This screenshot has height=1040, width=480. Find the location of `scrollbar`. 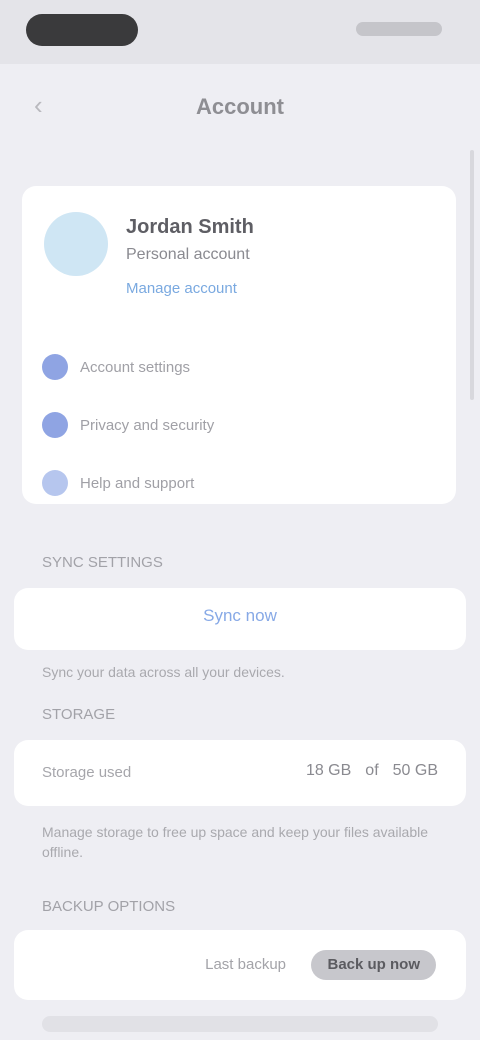

scrollbar is located at coordinates (472, 275).